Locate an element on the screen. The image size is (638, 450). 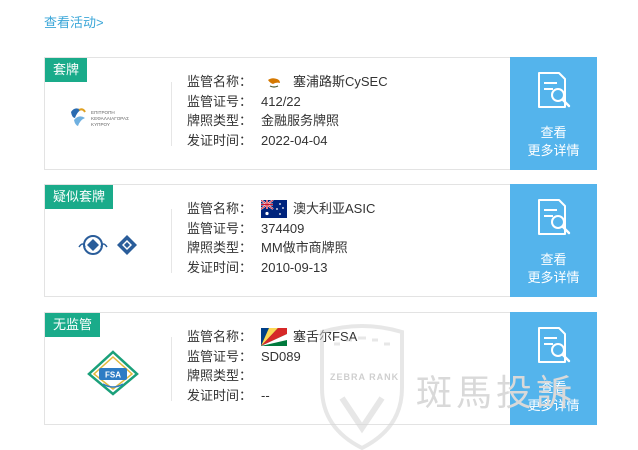
issue-date: 2010-09-13 is located at coordinates (294, 267).